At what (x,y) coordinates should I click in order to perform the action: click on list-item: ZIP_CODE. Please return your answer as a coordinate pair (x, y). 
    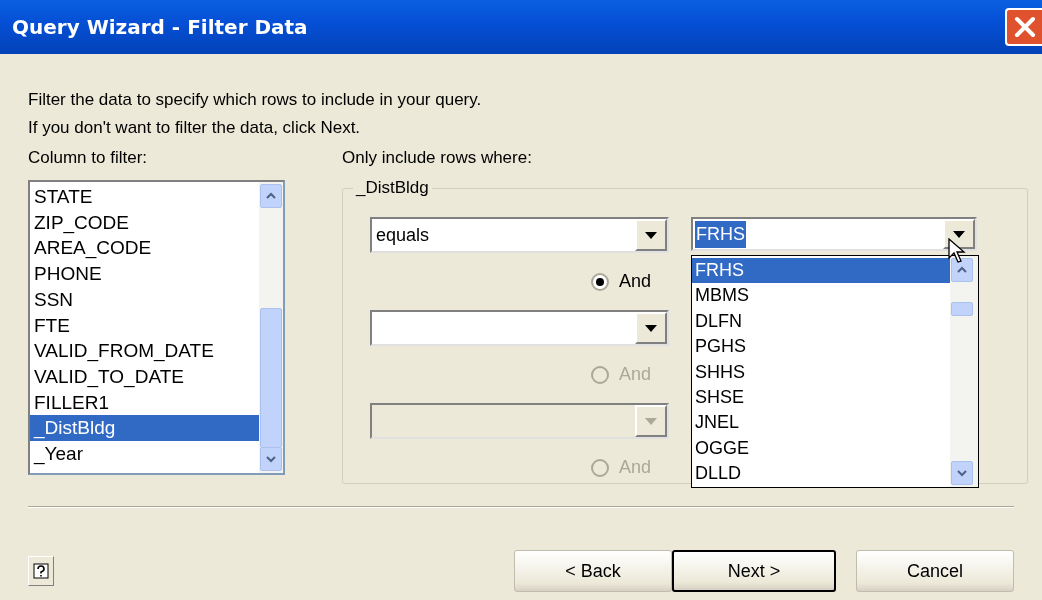
    Looking at the image, I should click on (144, 222).